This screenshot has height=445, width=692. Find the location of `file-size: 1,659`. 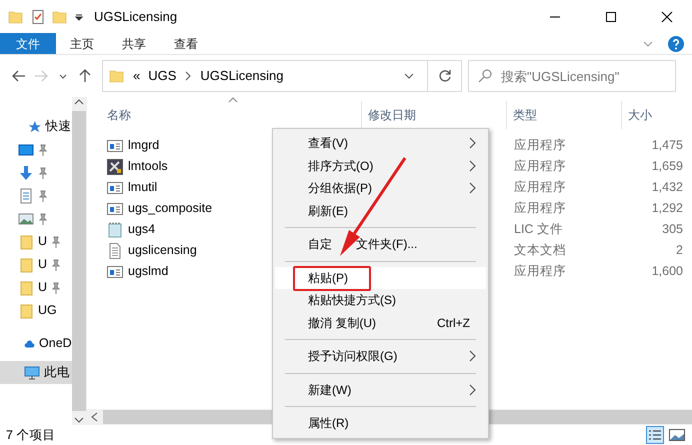

file-size: 1,659 is located at coordinates (666, 167).